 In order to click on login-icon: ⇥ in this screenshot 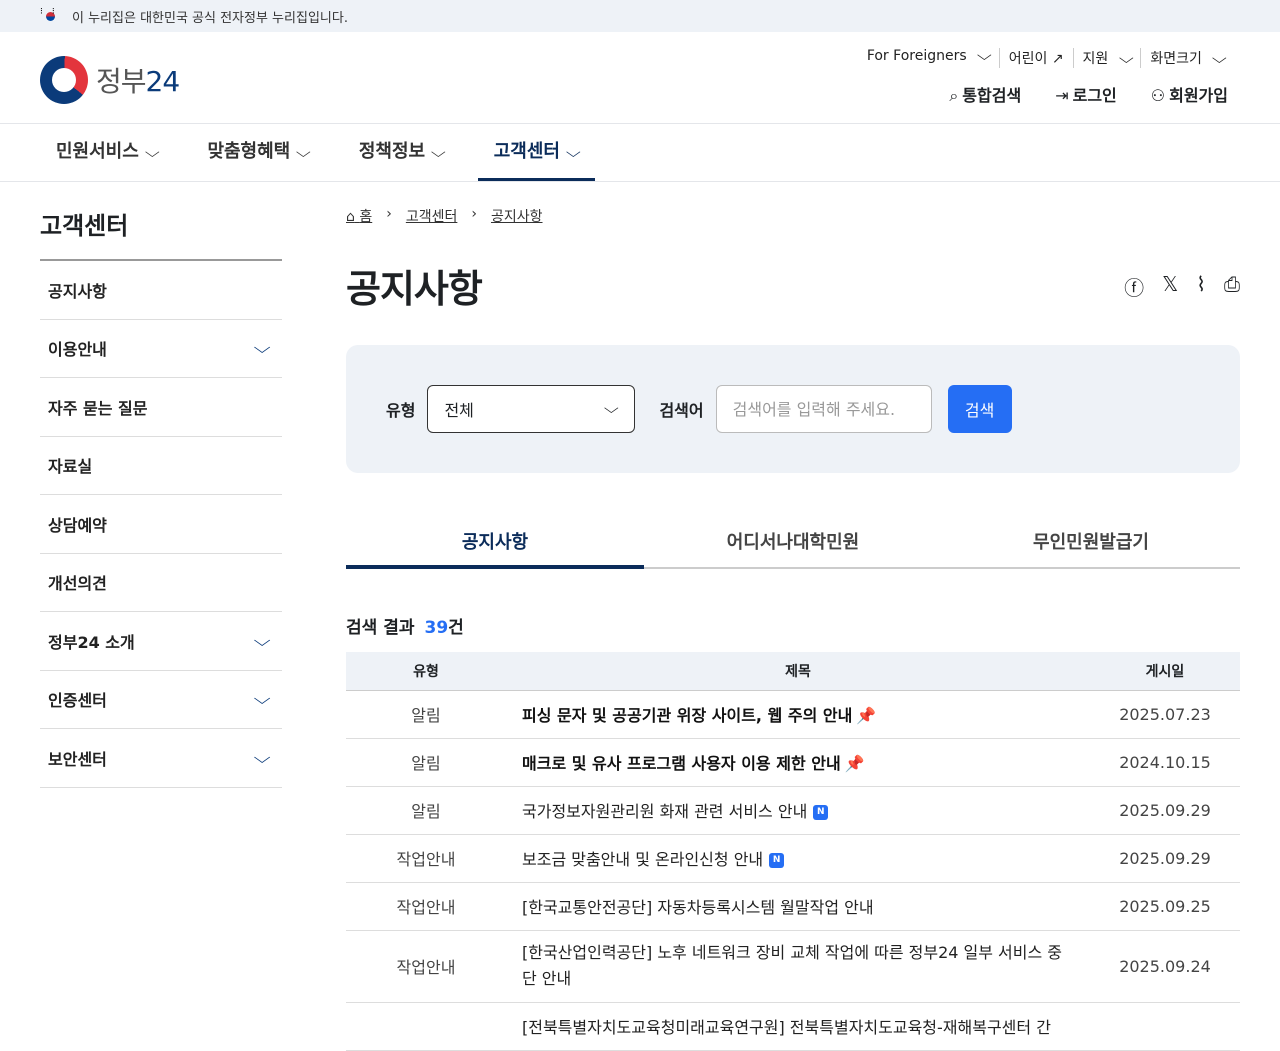, I will do `click(1062, 95)`.